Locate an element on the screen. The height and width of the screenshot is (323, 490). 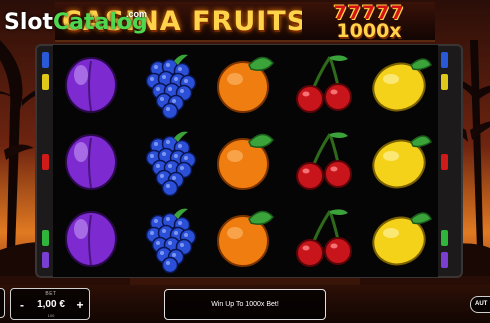
message-box: Win Up To 1000x Bet! is located at coordinates (245, 304).